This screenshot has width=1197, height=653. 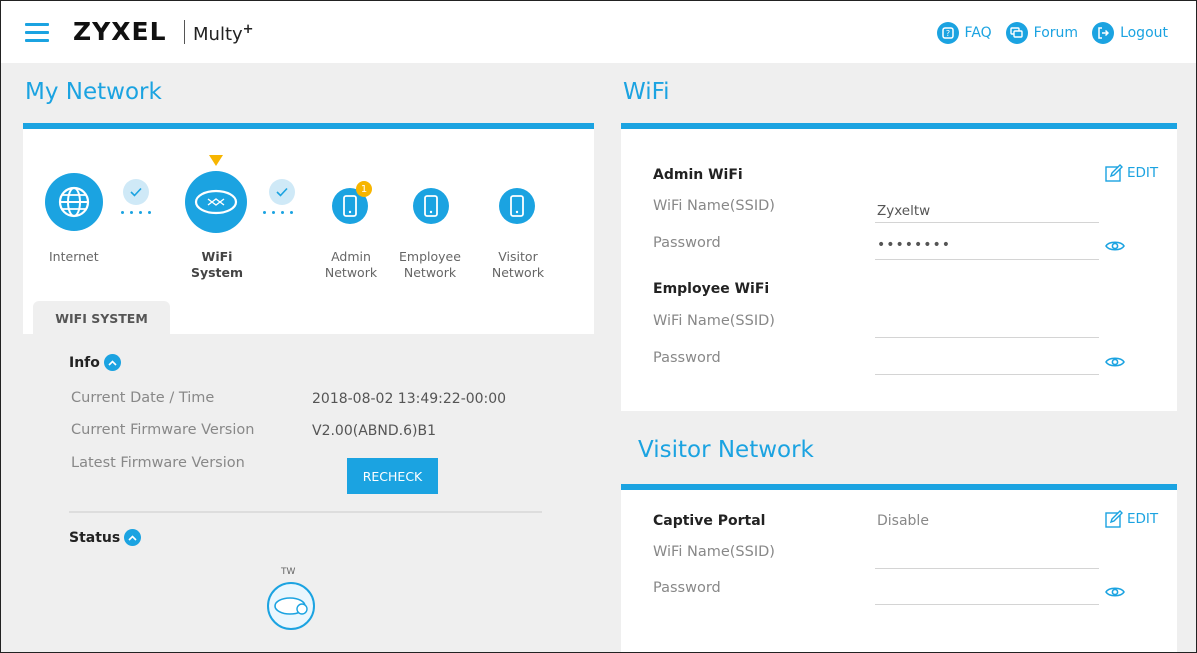 I want to click on forum-label: Forum, so click(x=1056, y=33).